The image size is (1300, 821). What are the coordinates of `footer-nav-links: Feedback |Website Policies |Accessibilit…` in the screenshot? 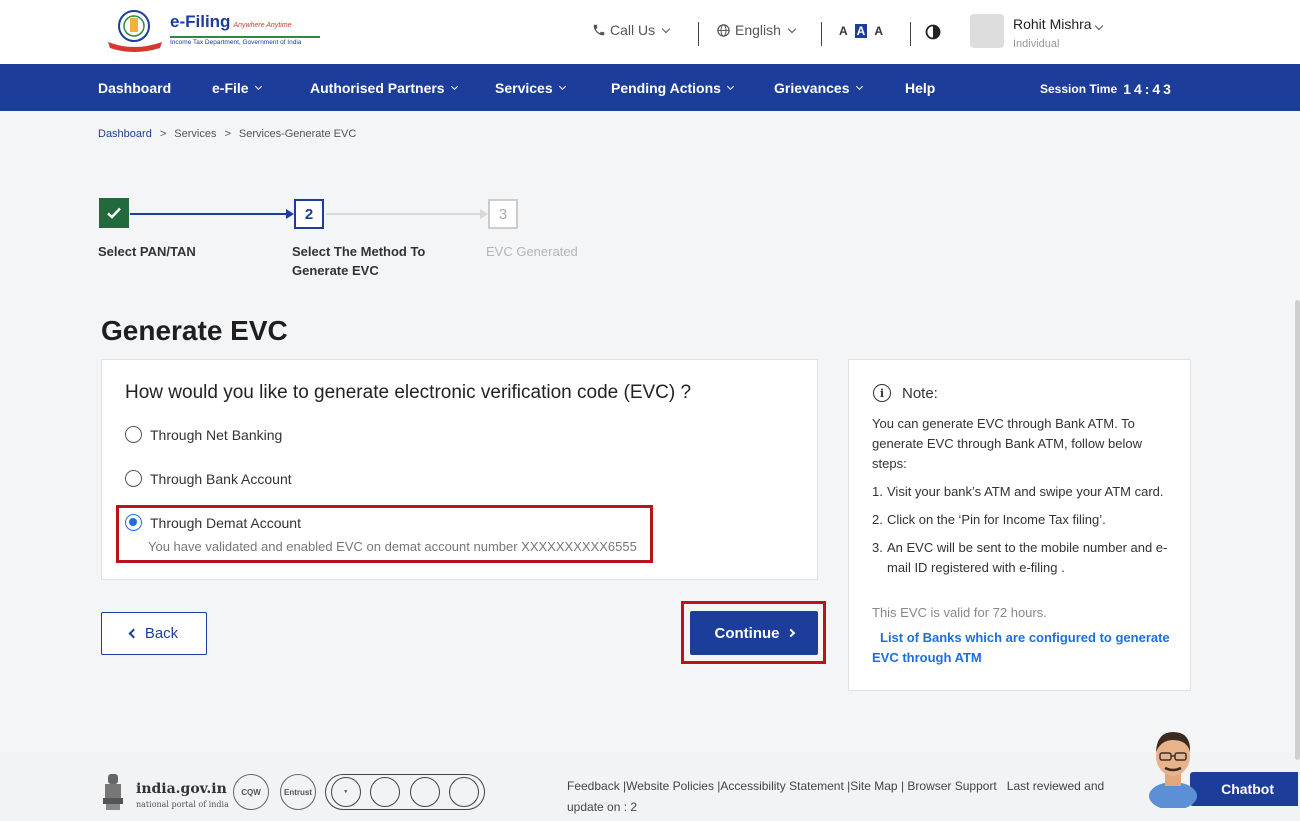 It's located at (782, 786).